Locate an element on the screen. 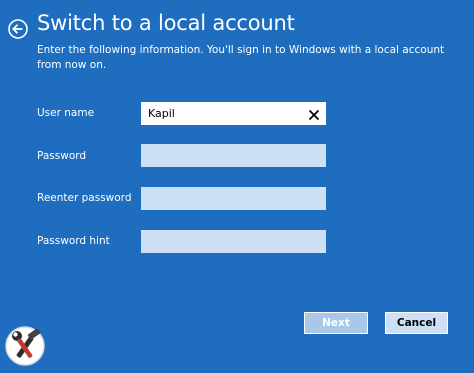 Image resolution: width=474 pixels, height=373 pixels. close-icon is located at coordinates (314, 115).